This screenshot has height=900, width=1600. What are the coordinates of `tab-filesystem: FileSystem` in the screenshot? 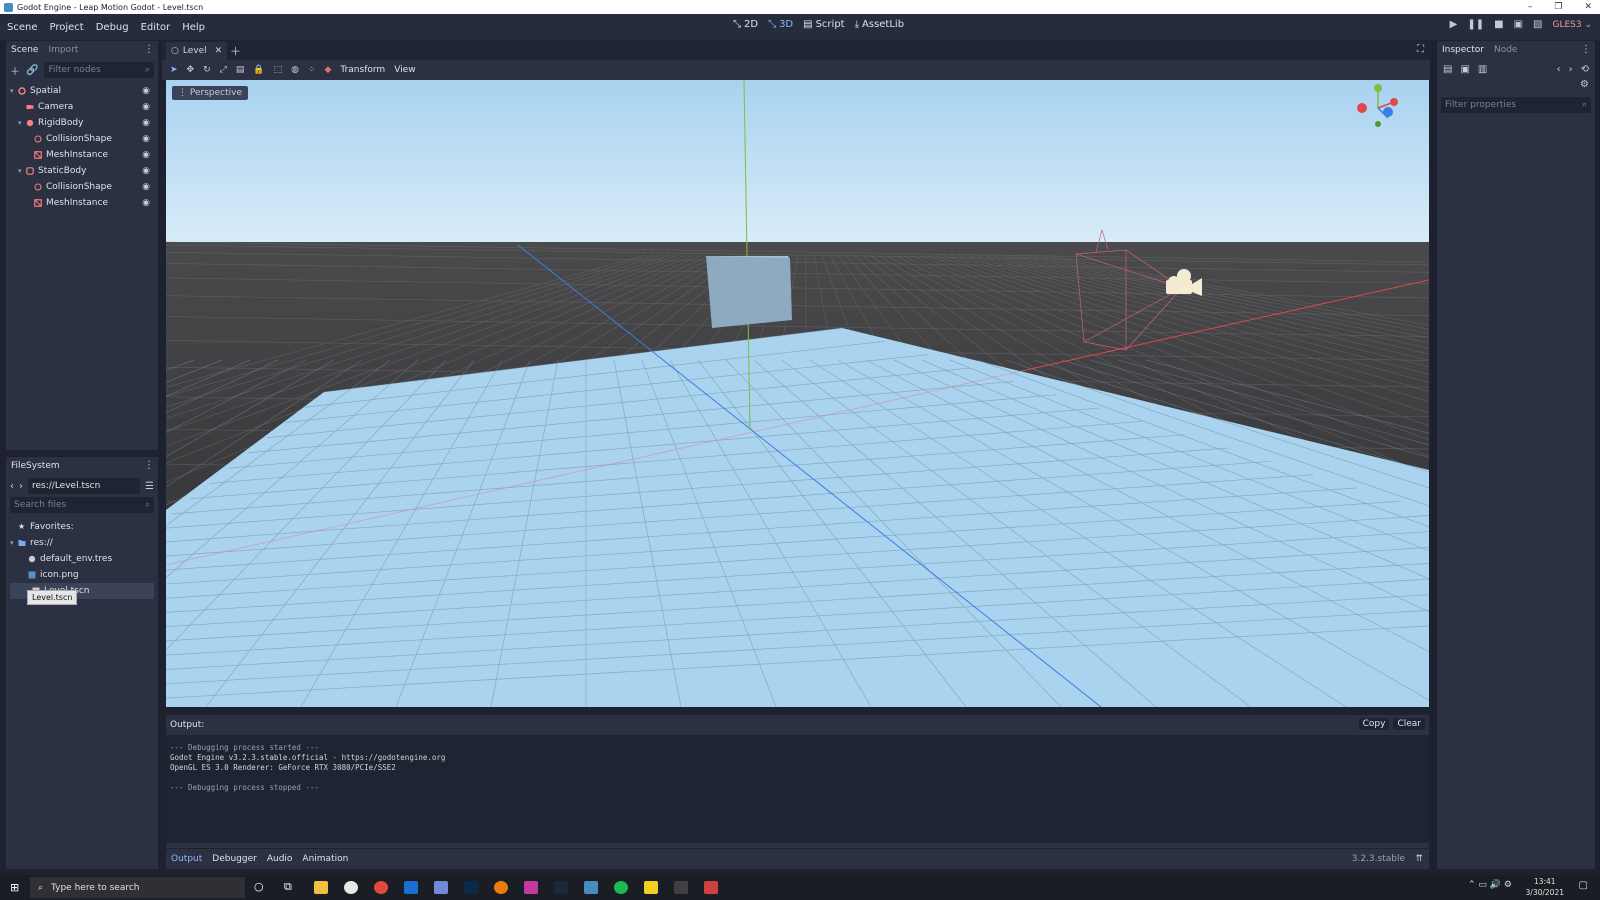 It's located at (35, 466).